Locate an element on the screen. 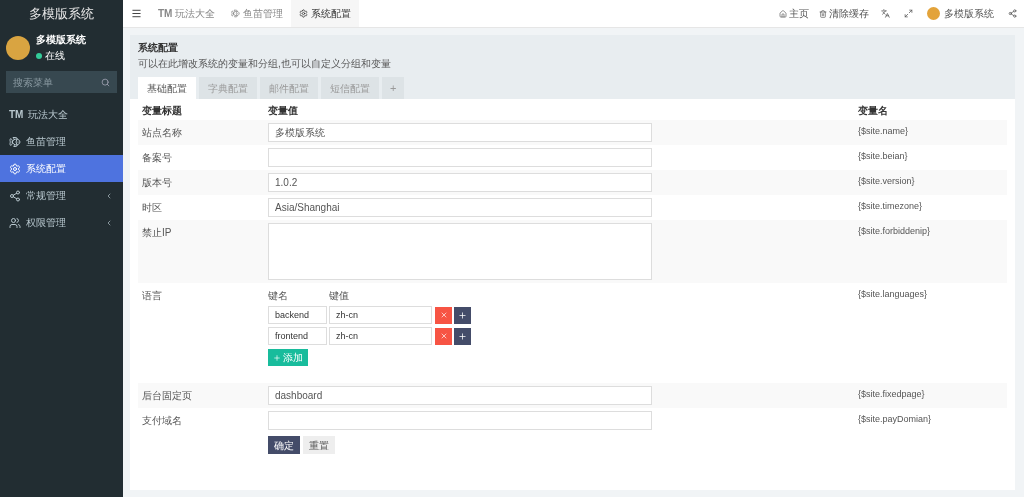 Image resolution: width=1024 pixels, height=497 pixels. sidebar-item-label: 系统配置 is located at coordinates (46, 169).